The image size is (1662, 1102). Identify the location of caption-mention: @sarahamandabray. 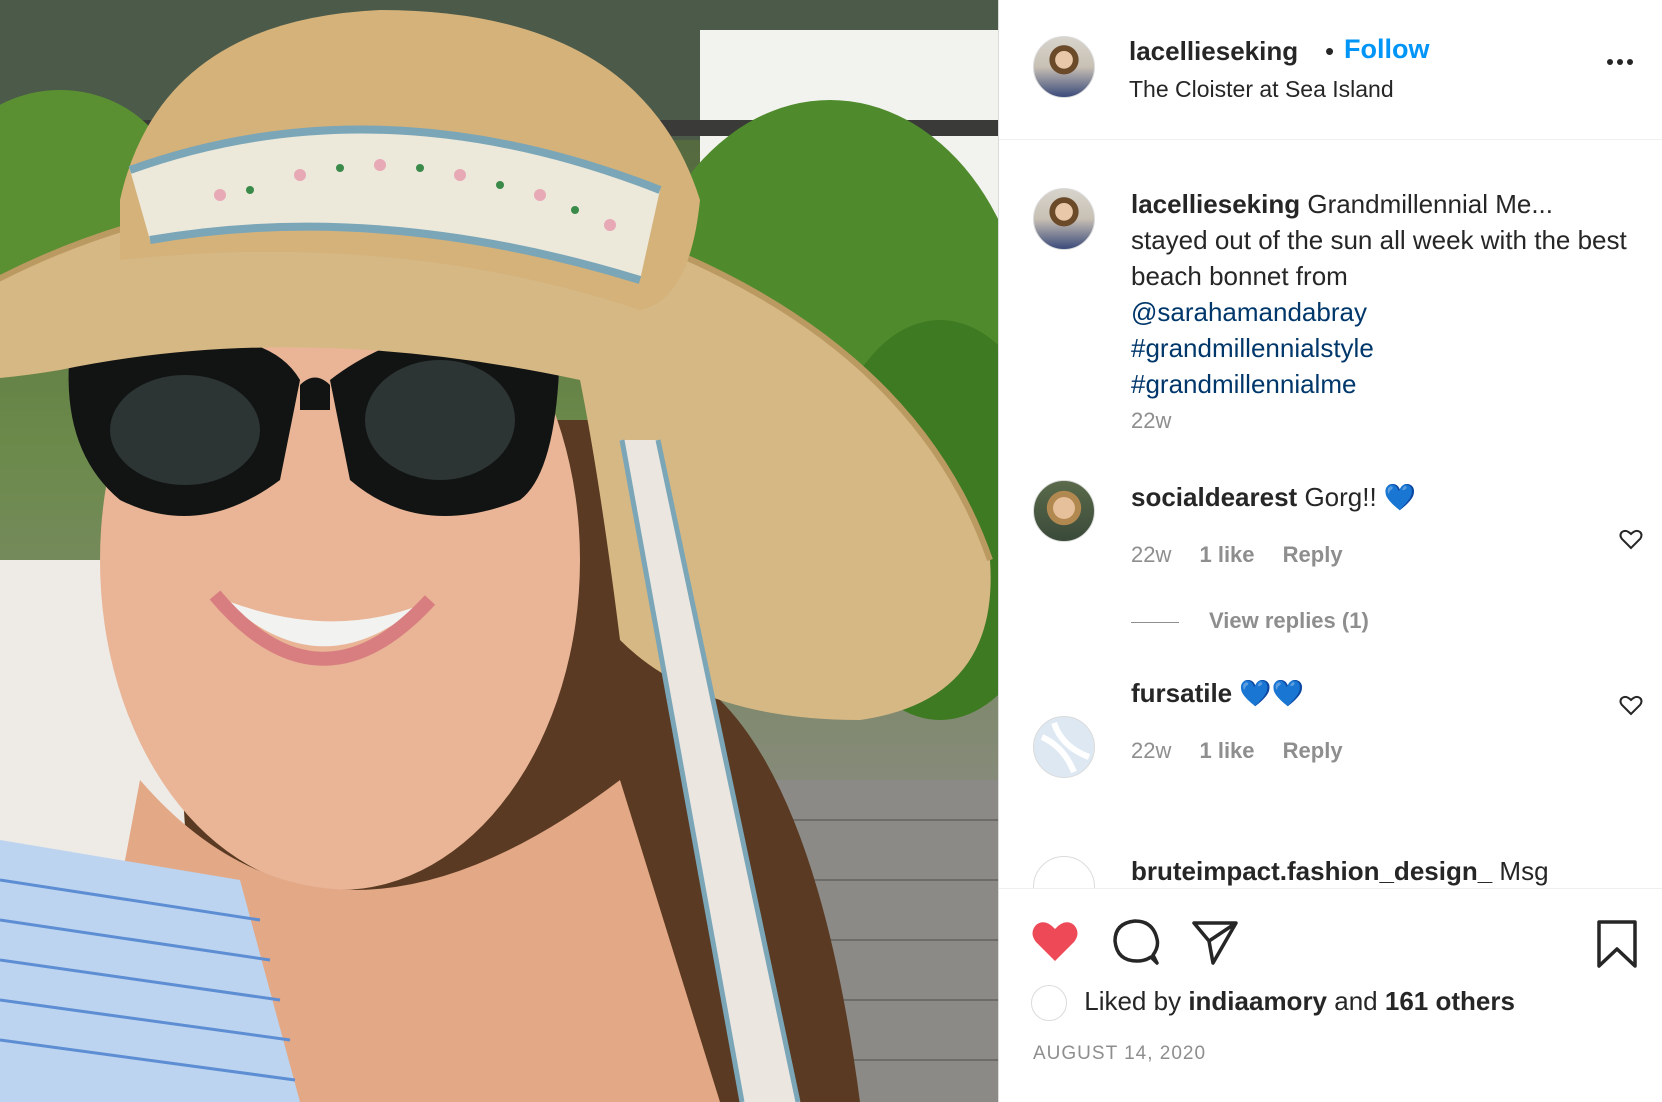
(1249, 312).